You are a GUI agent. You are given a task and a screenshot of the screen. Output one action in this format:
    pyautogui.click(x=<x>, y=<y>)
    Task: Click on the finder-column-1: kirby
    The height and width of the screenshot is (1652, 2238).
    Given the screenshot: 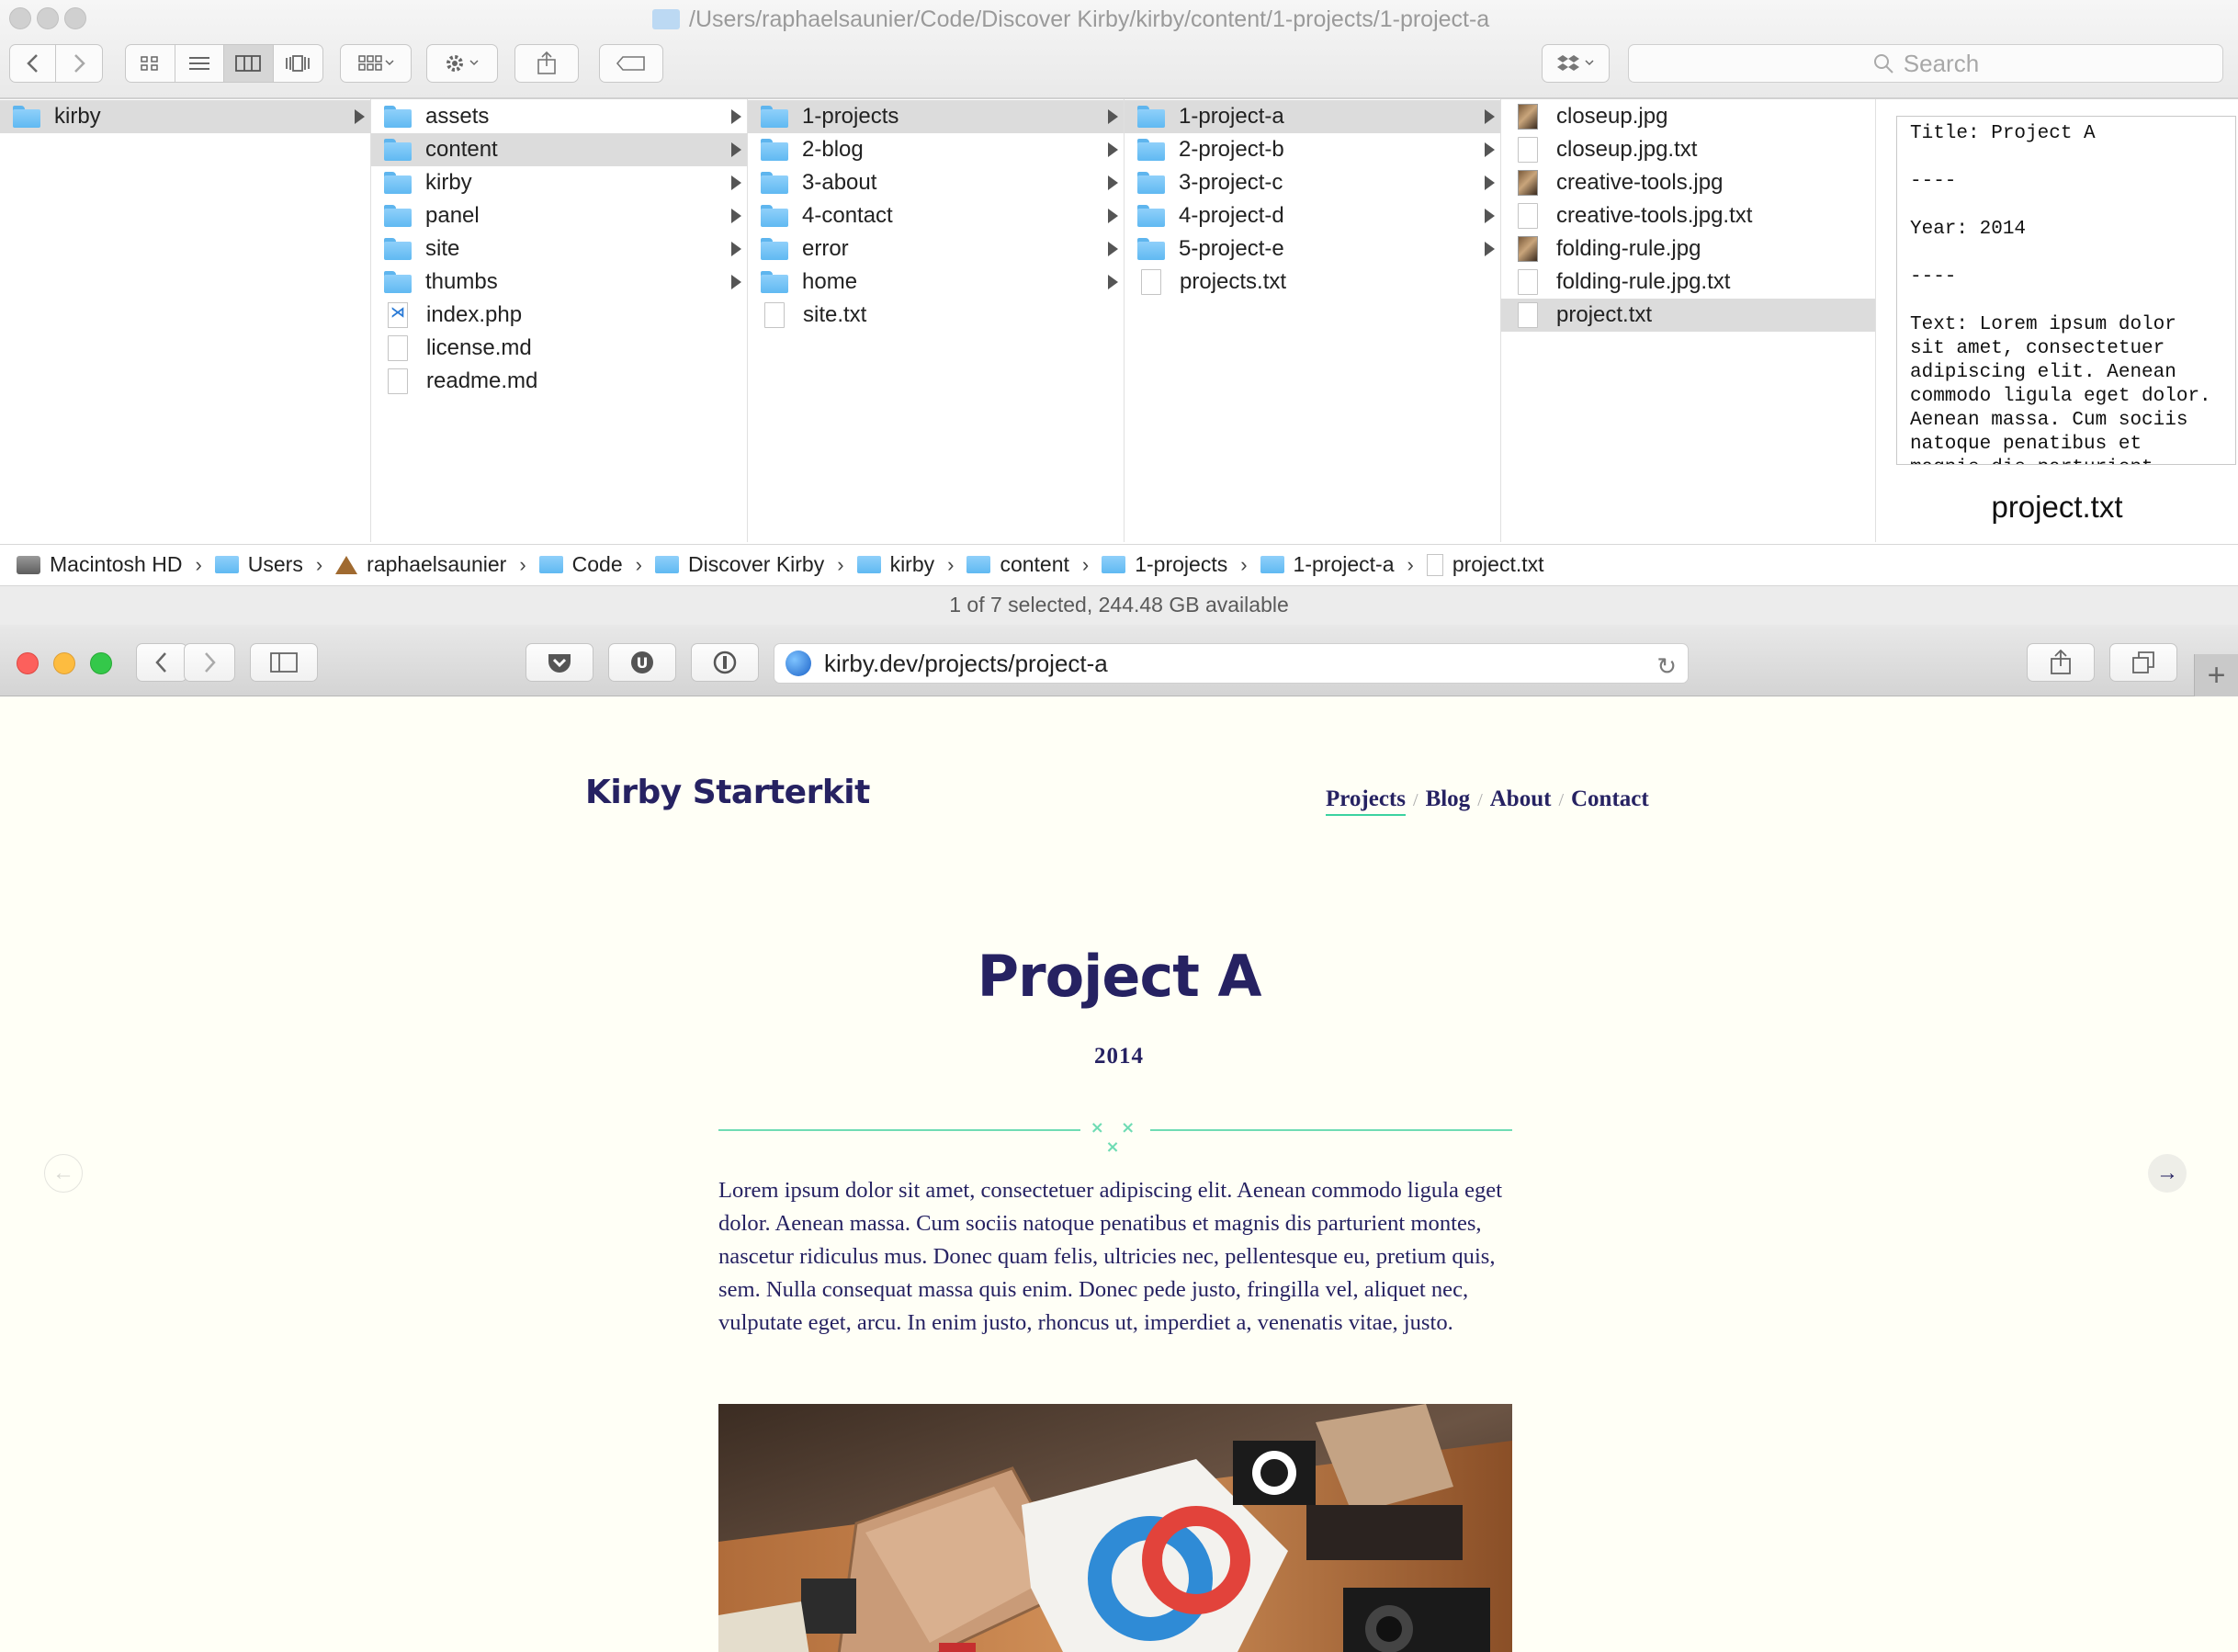 What is the action you would take?
    pyautogui.click(x=185, y=320)
    